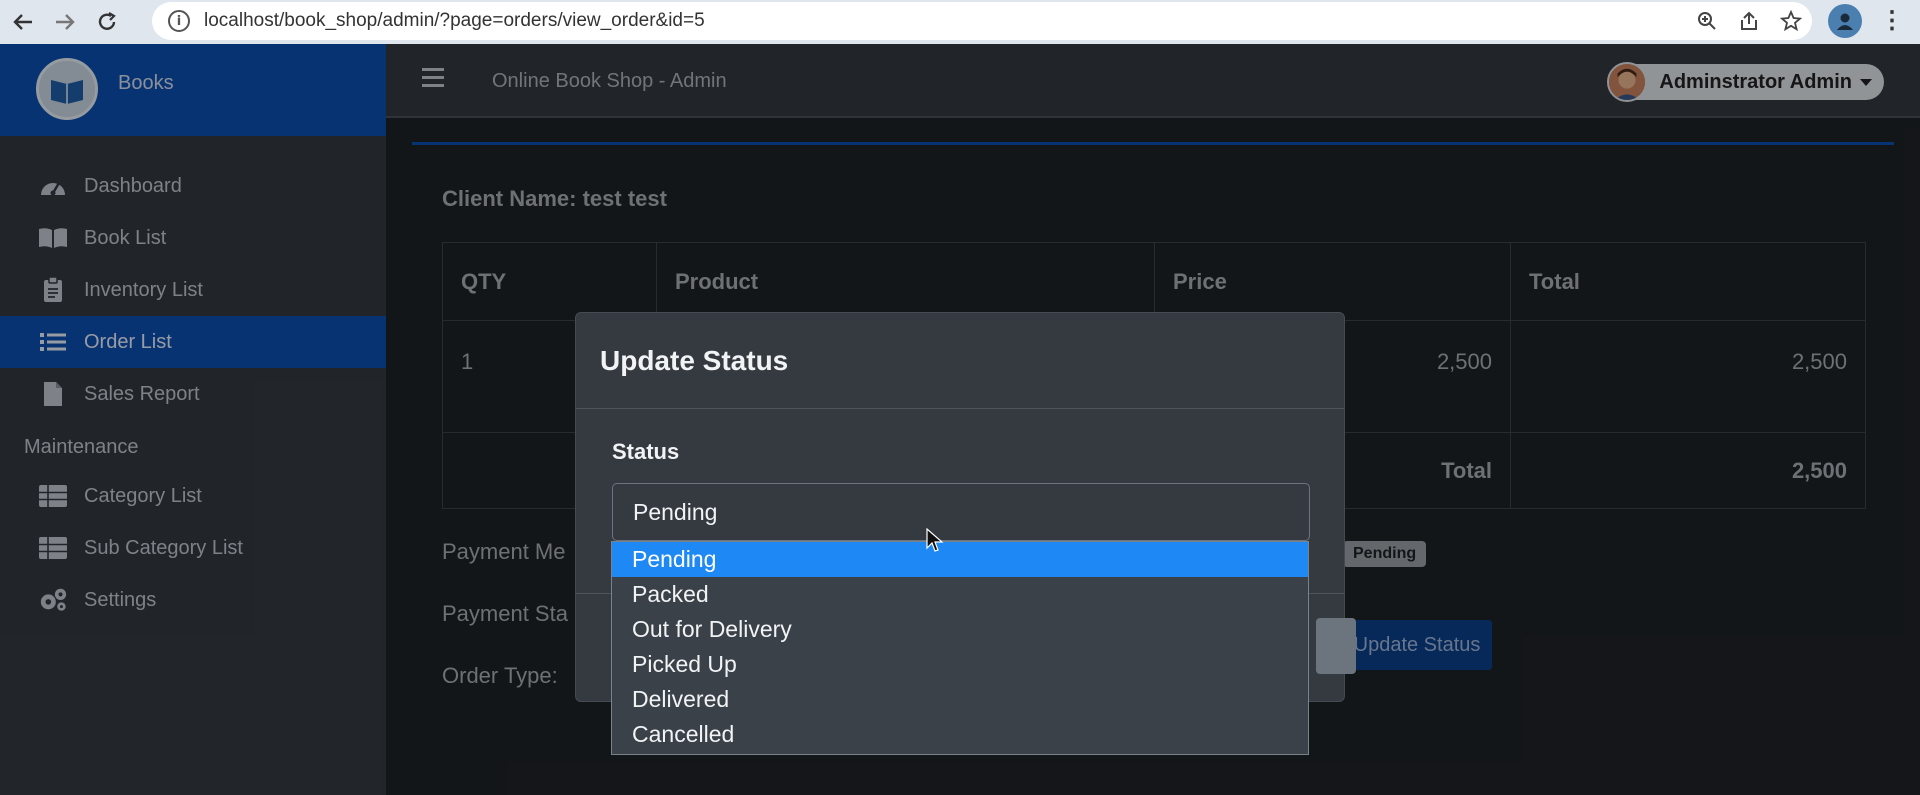 The width and height of the screenshot is (1920, 795). Describe the element at coordinates (675, 511) in the screenshot. I see `status-select-value: Pending` at that location.